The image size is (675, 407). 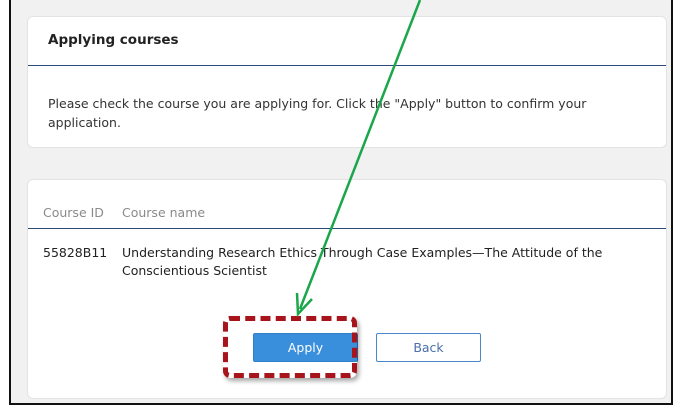 I want to click on column-header-course-id: Course ID, so click(x=73, y=212).